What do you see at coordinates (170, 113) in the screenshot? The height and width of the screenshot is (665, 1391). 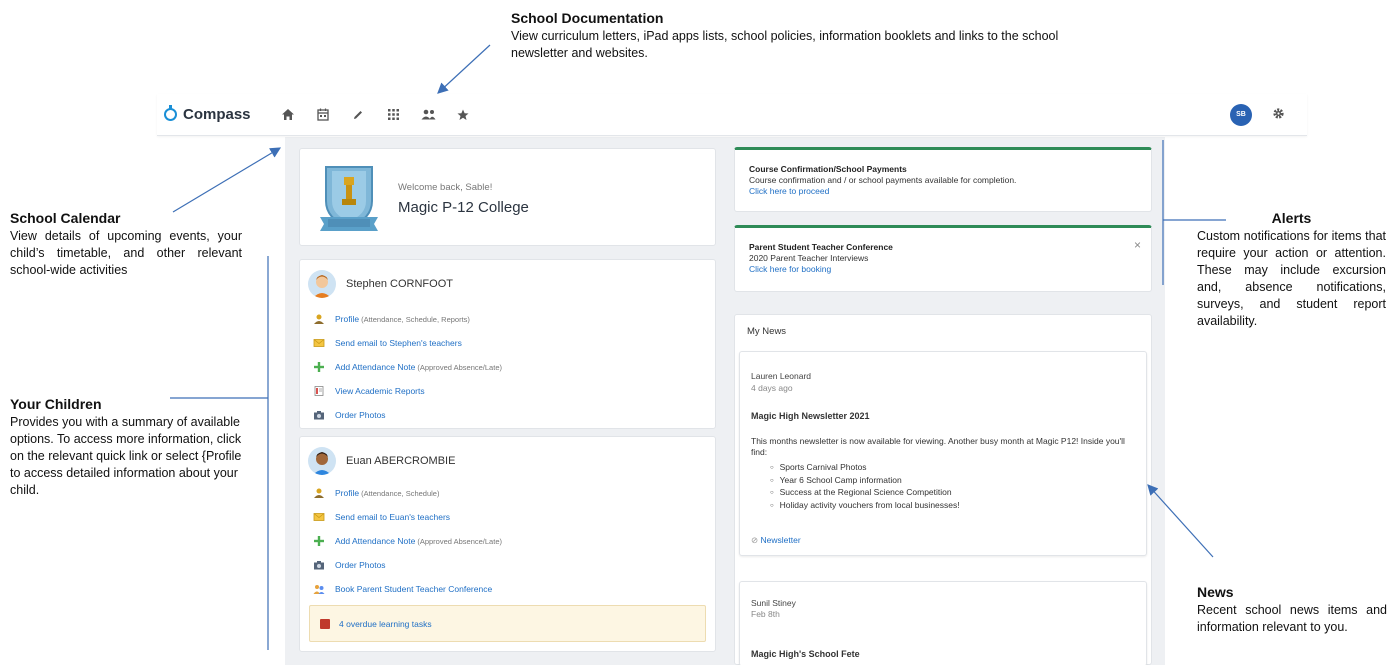 I see `compass-logo-icon` at bounding box center [170, 113].